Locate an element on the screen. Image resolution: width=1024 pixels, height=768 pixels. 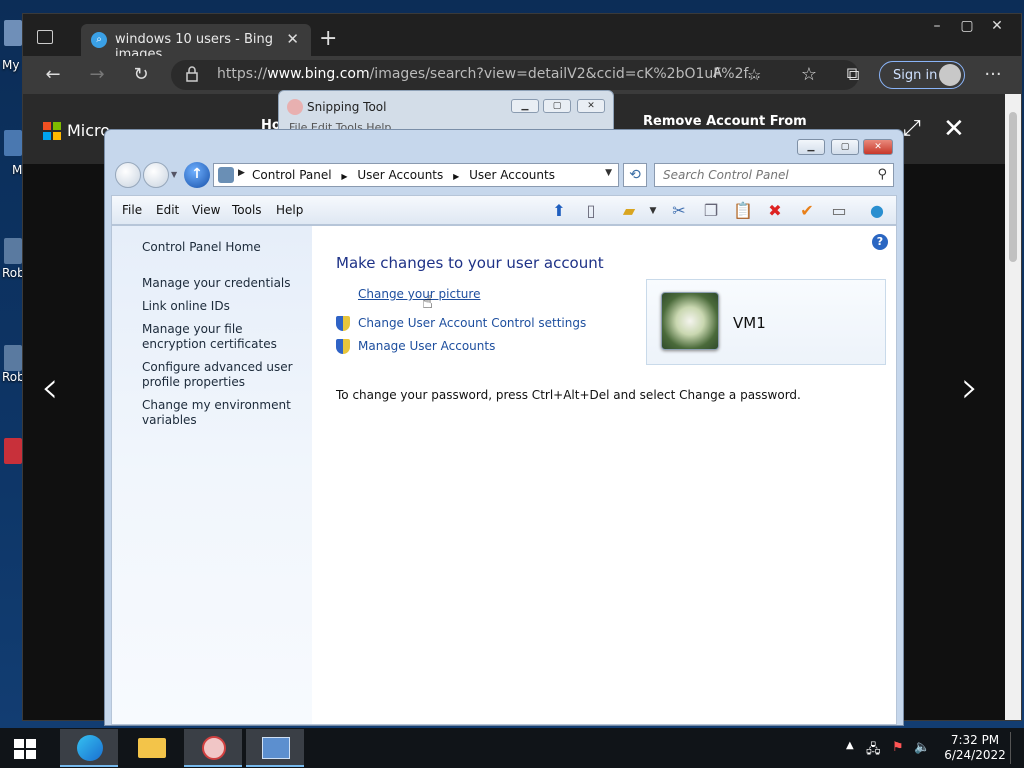
related-search-remove-account: Remove Account From is located at coordinates (725, 121).